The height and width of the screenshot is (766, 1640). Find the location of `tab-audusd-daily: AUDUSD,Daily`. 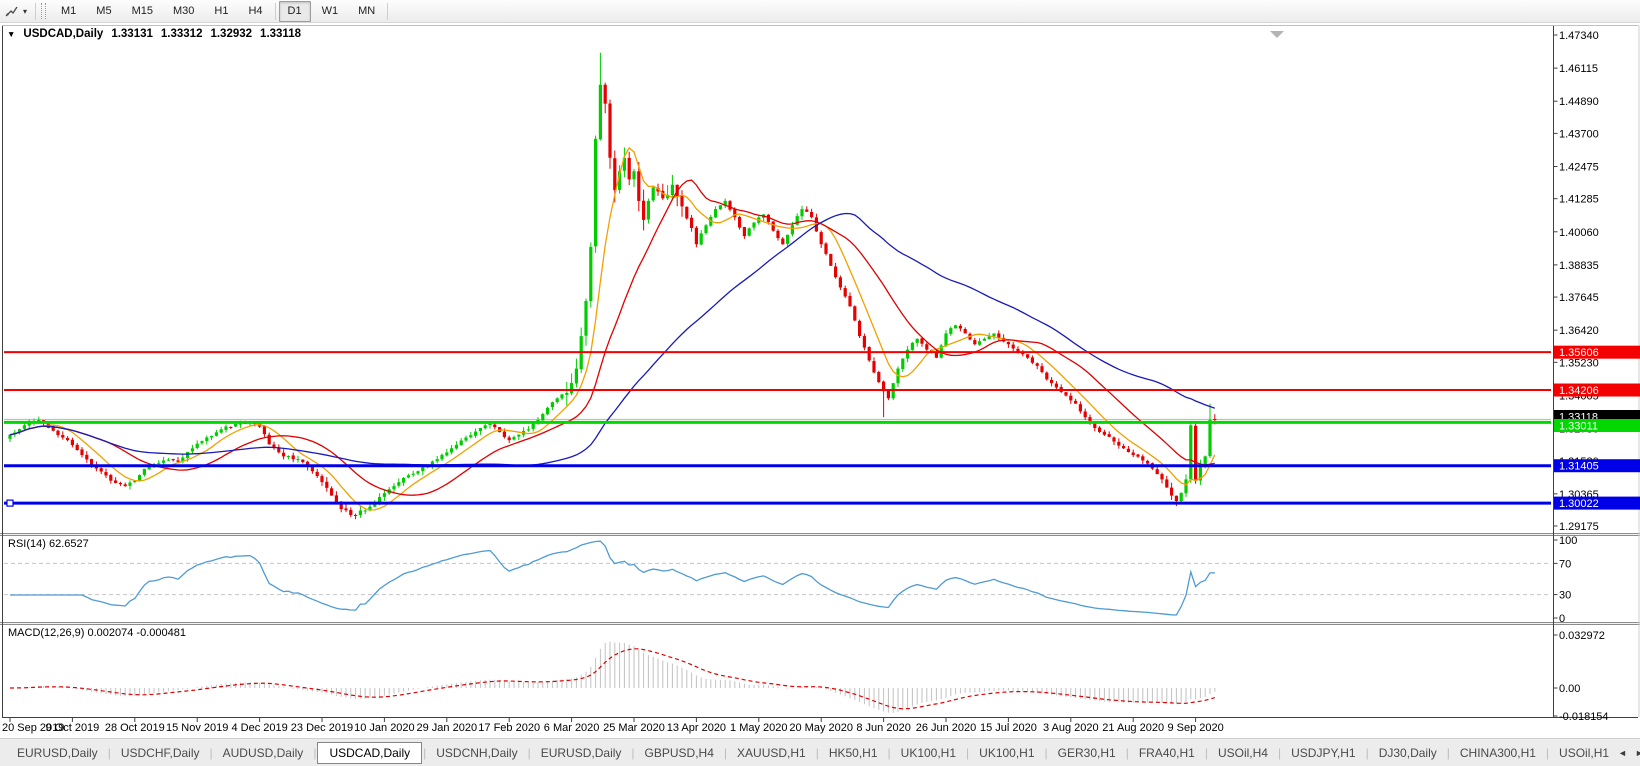

tab-audusd-daily: AUDUSD,Daily is located at coordinates (263, 753).